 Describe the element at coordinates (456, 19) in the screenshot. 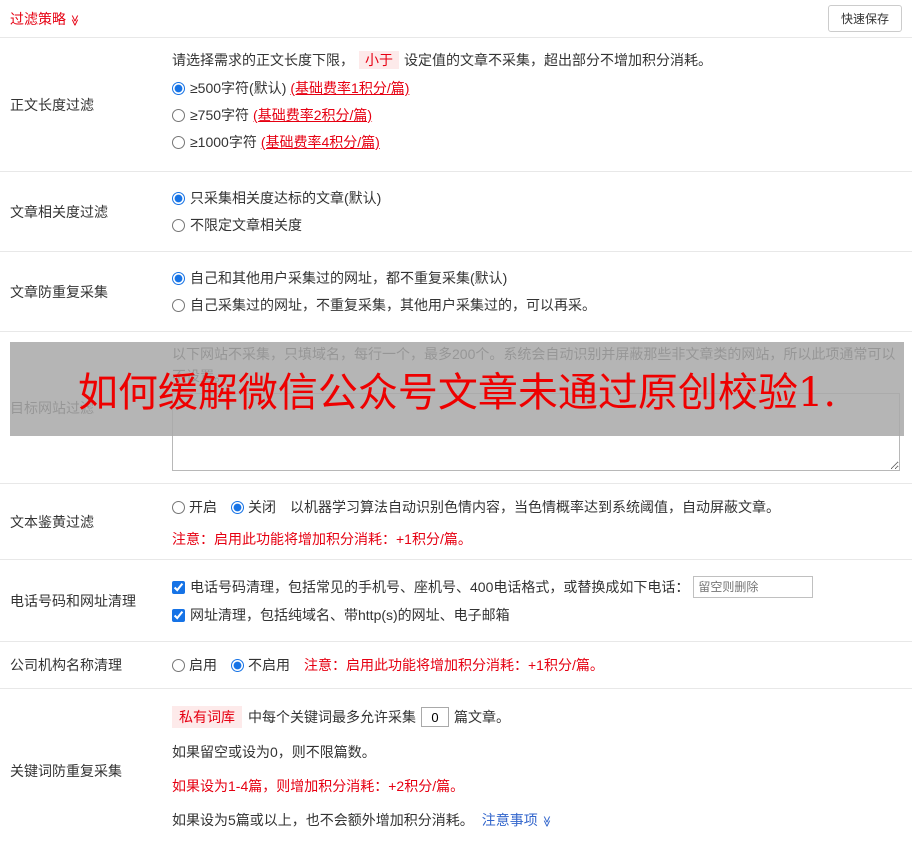

I see `header-bar: 过滤策略 ≫ 快速保存` at that location.